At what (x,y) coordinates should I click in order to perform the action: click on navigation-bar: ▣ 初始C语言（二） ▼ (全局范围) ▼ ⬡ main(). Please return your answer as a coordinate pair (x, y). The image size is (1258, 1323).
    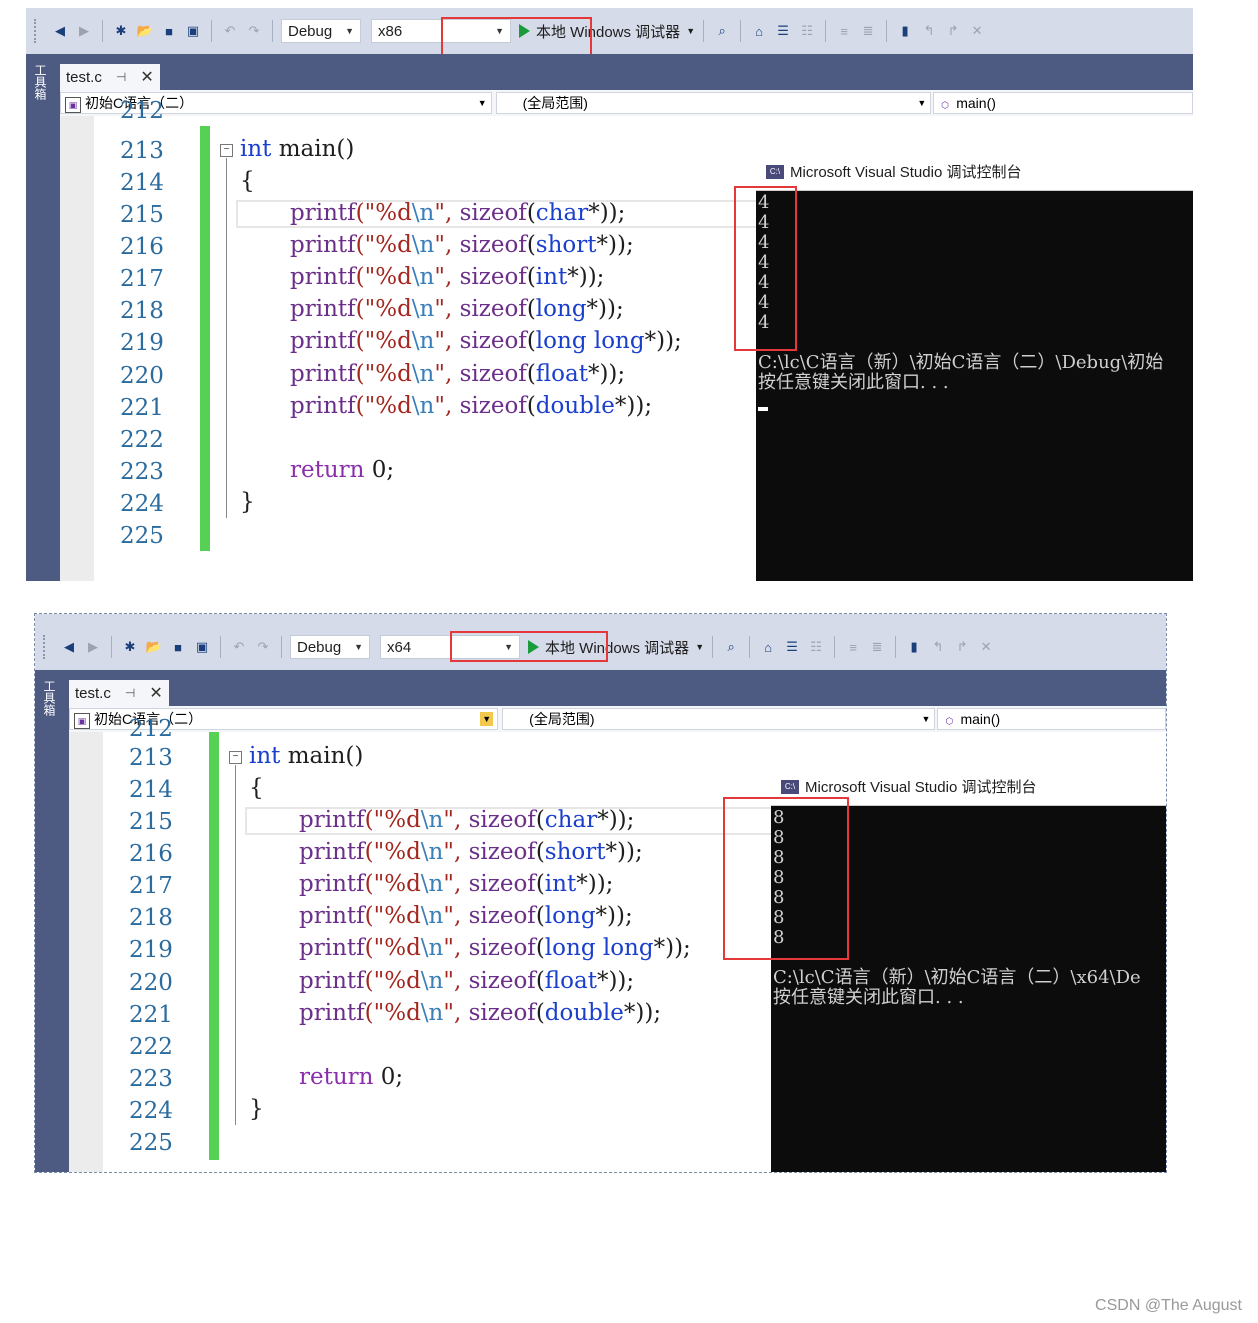
    Looking at the image, I should click on (626, 103).